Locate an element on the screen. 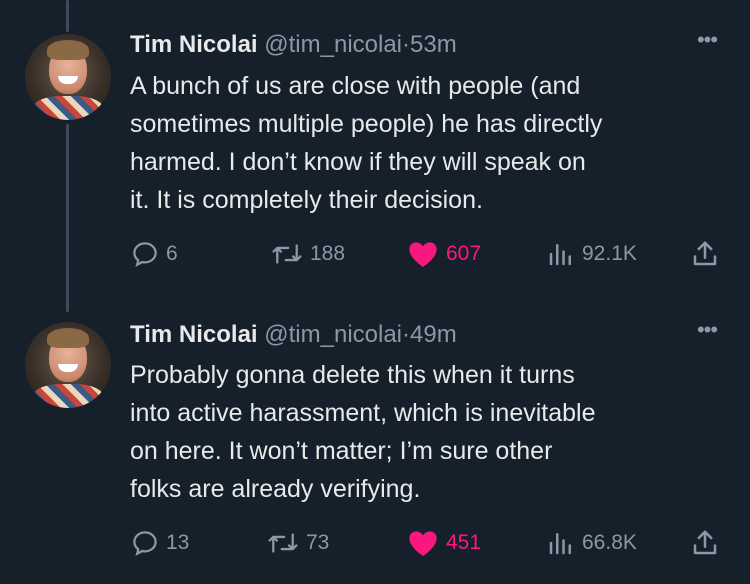 The image size is (750, 584). tweet-text-line: folks are already verifying. is located at coordinates (275, 489).